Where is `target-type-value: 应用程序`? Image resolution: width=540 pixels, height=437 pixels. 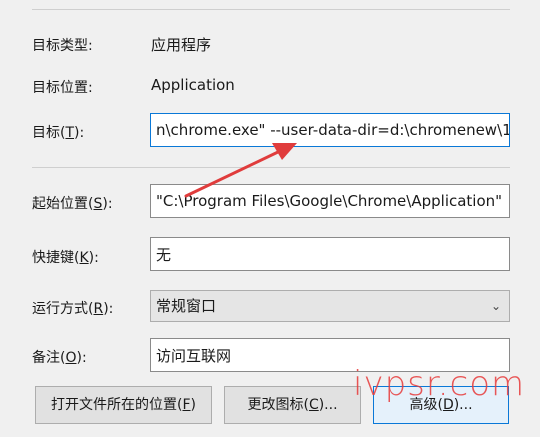 target-type-value: 应用程序 is located at coordinates (181, 45).